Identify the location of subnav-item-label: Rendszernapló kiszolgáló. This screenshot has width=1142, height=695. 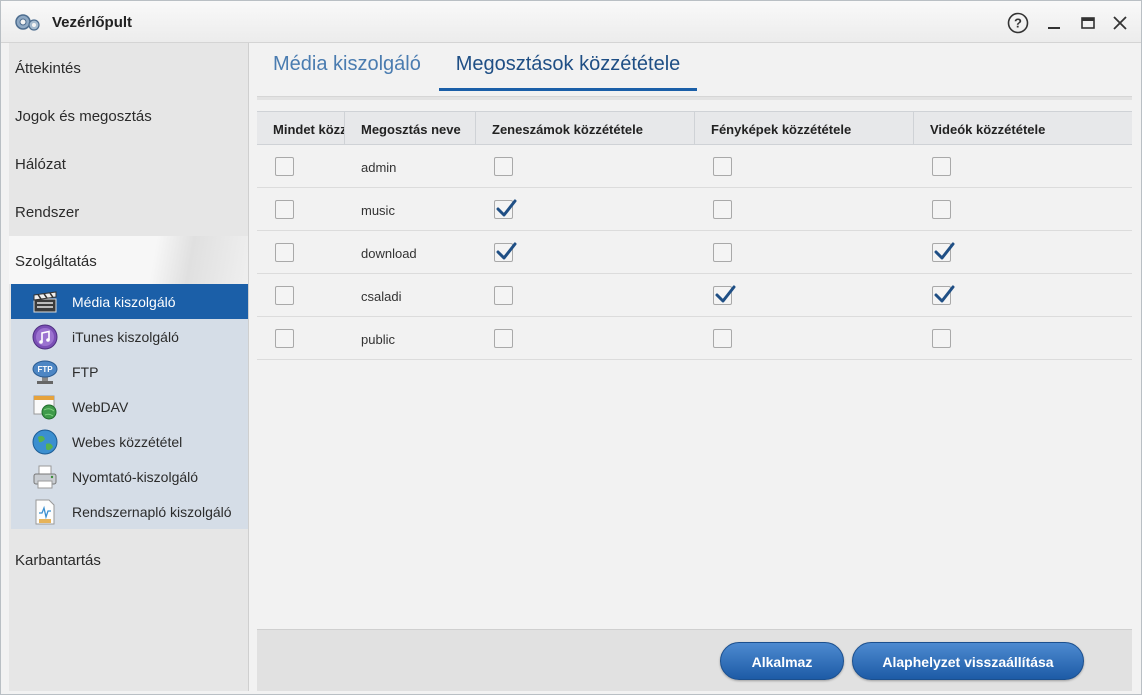
(152, 512).